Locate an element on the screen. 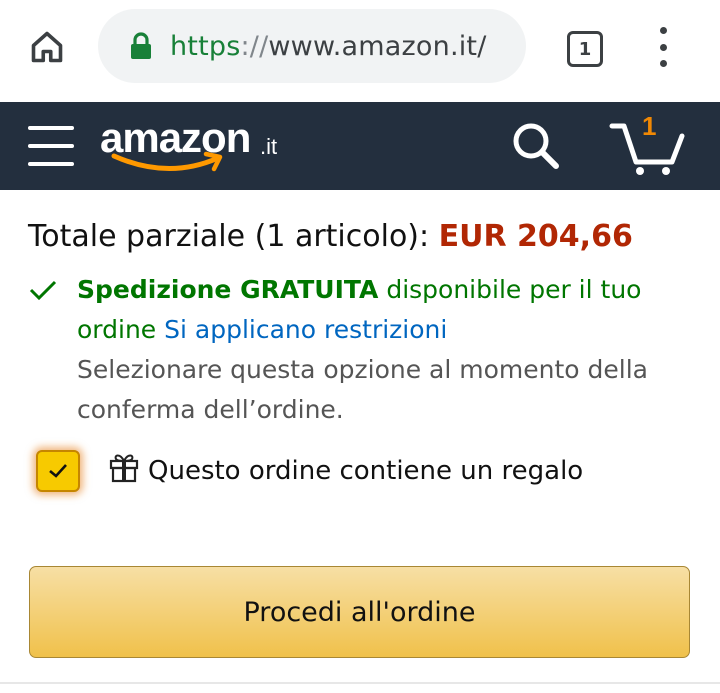  proceed-label: Procedi all'ordine is located at coordinates (359, 612).